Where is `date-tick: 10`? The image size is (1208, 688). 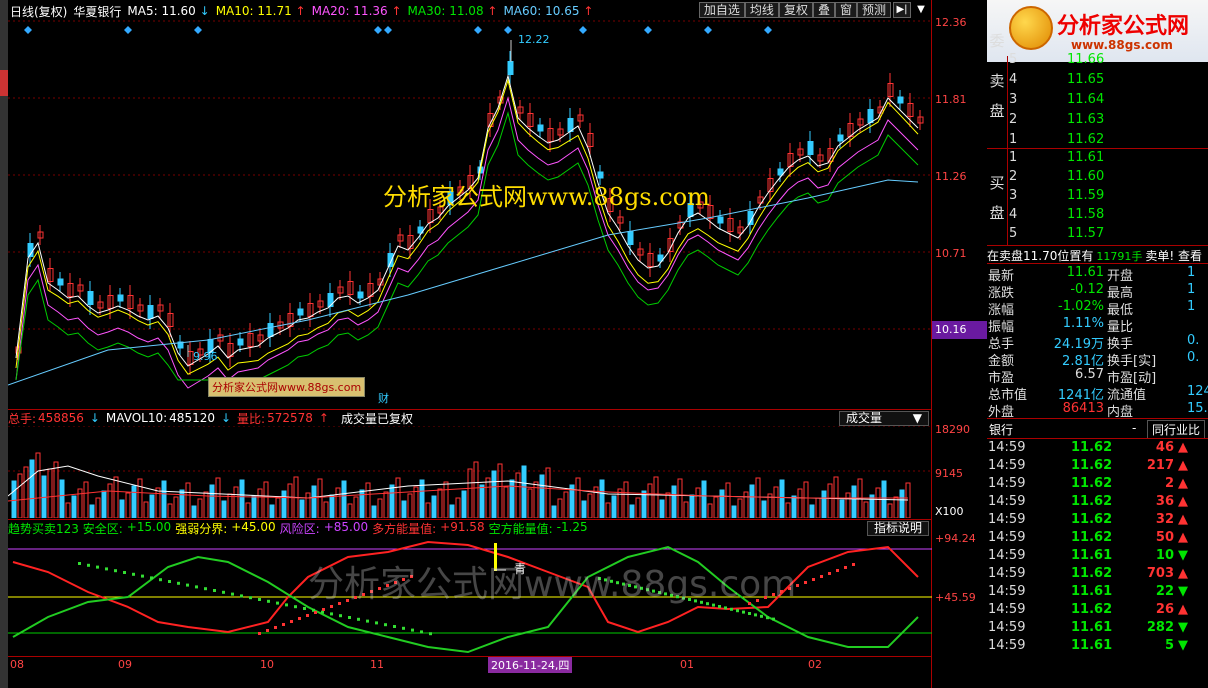
date-tick: 10 is located at coordinates (267, 664).